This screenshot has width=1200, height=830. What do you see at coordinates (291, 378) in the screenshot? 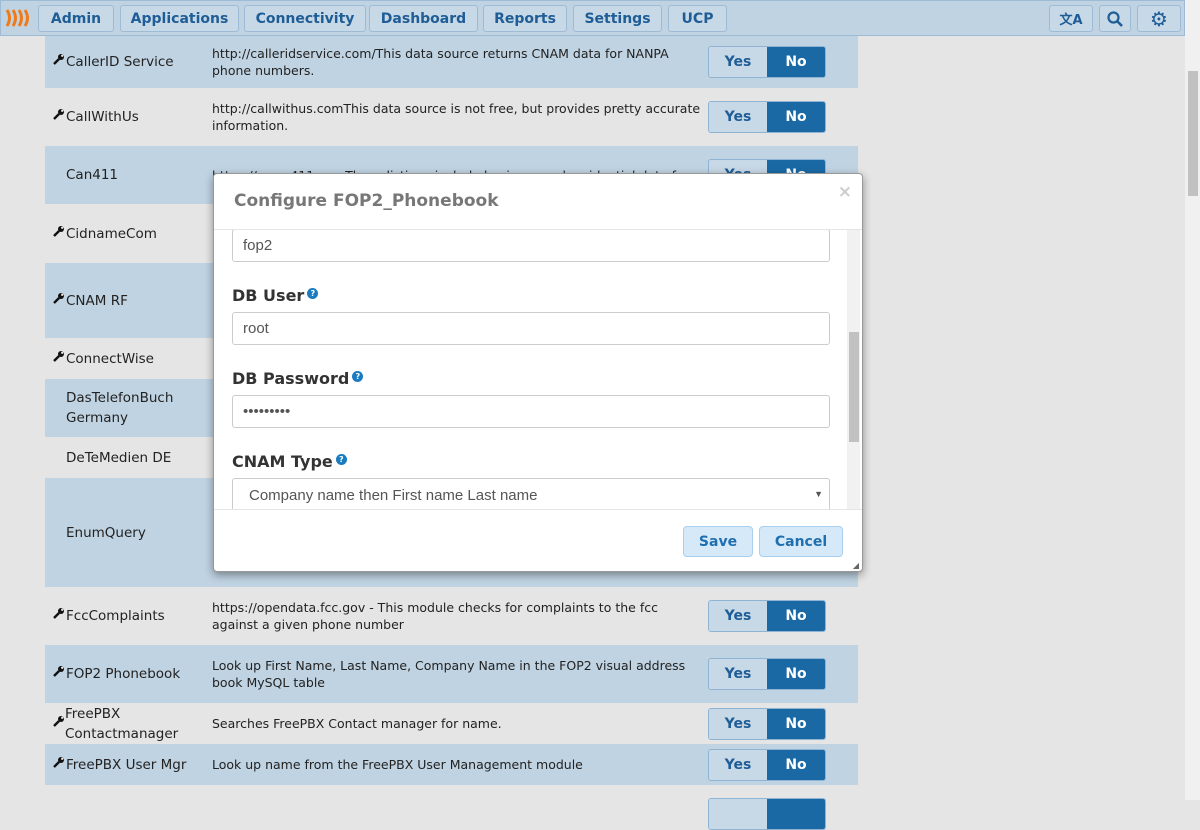
I see `db-password-label: DB Password` at bounding box center [291, 378].